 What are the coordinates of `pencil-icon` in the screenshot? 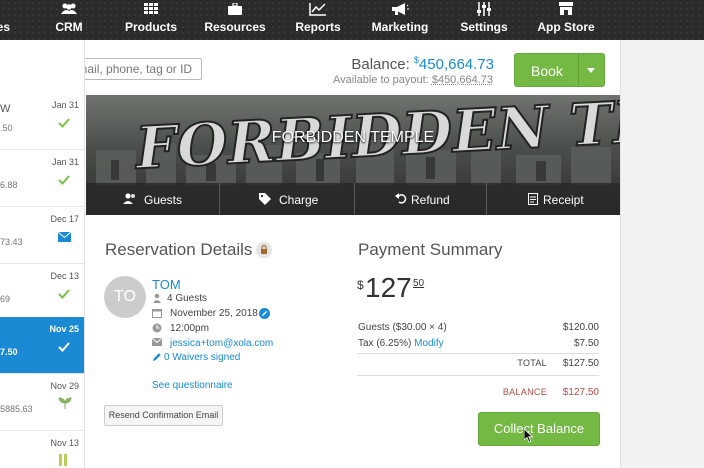 It's located at (157, 357).